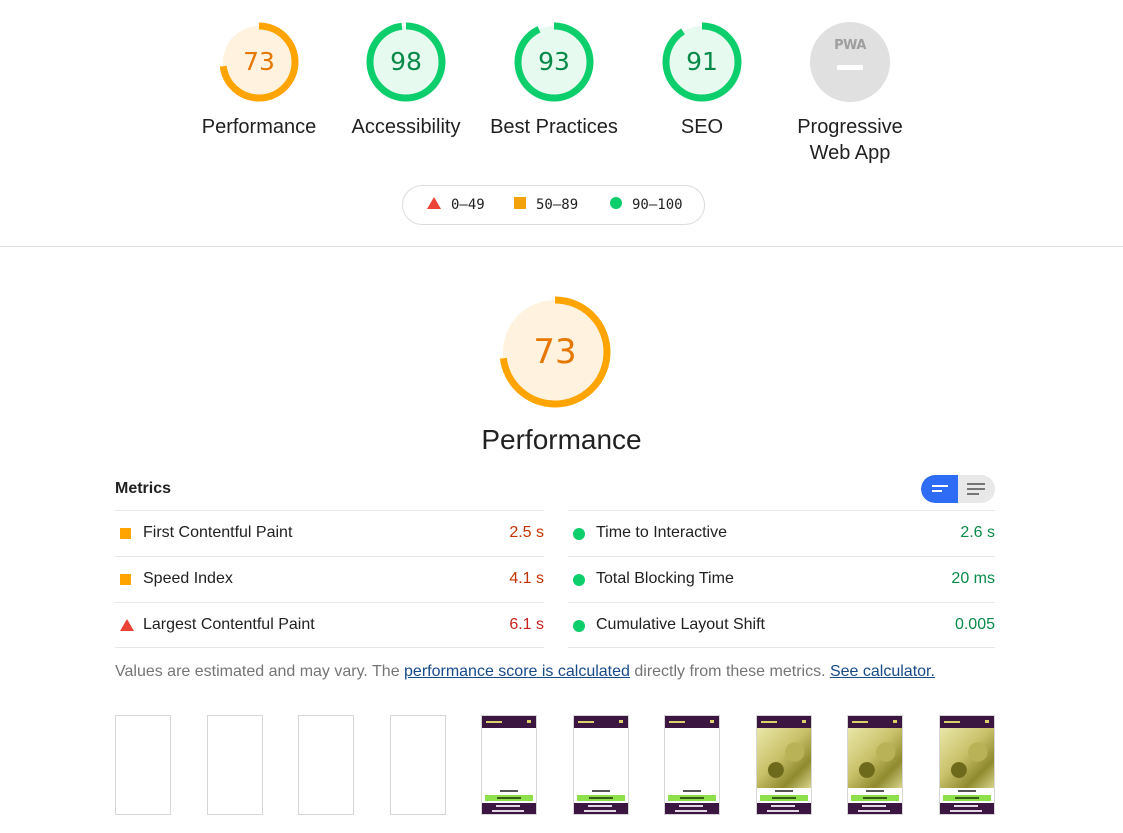  Describe the element at coordinates (259, 127) in the screenshot. I see `gauge-label: Performance` at that location.